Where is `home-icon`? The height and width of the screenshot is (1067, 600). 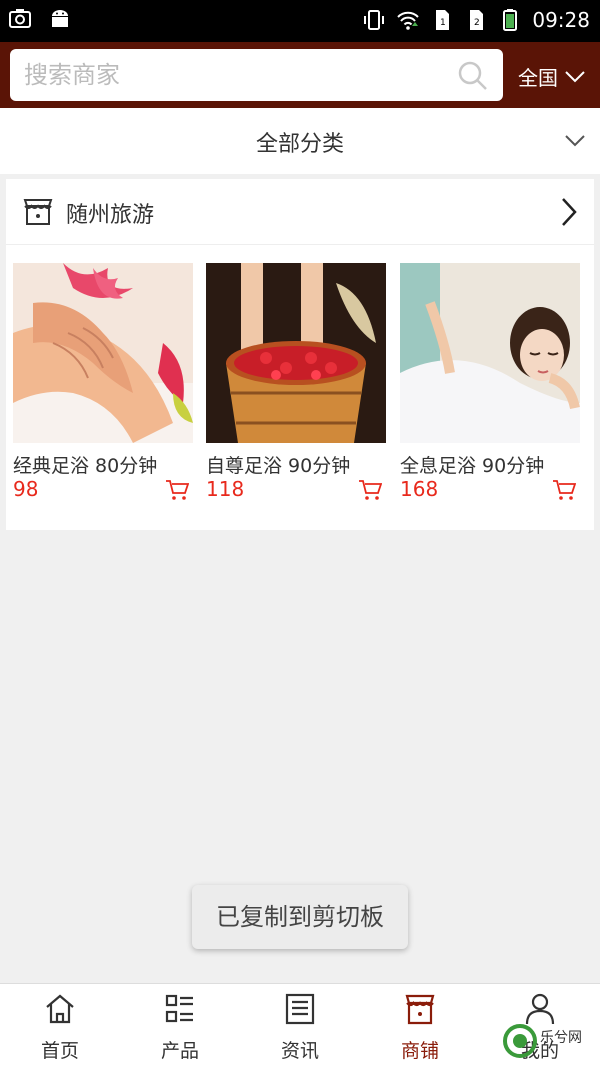
home-icon is located at coordinates (60, 1009).